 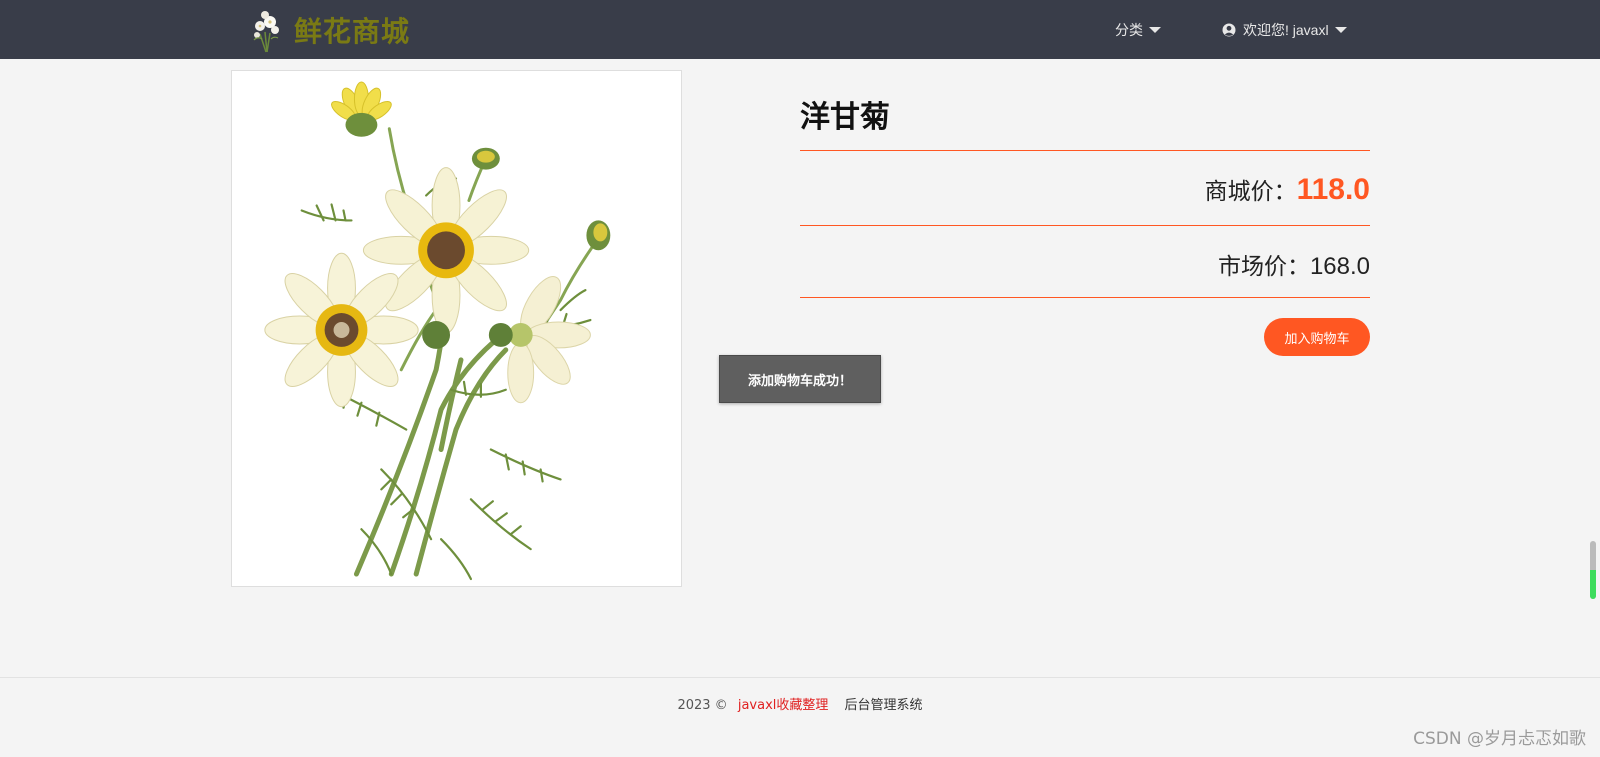 What do you see at coordinates (783, 705) in the screenshot?
I see `footer-brand-link: javaxl收藏整理` at bounding box center [783, 705].